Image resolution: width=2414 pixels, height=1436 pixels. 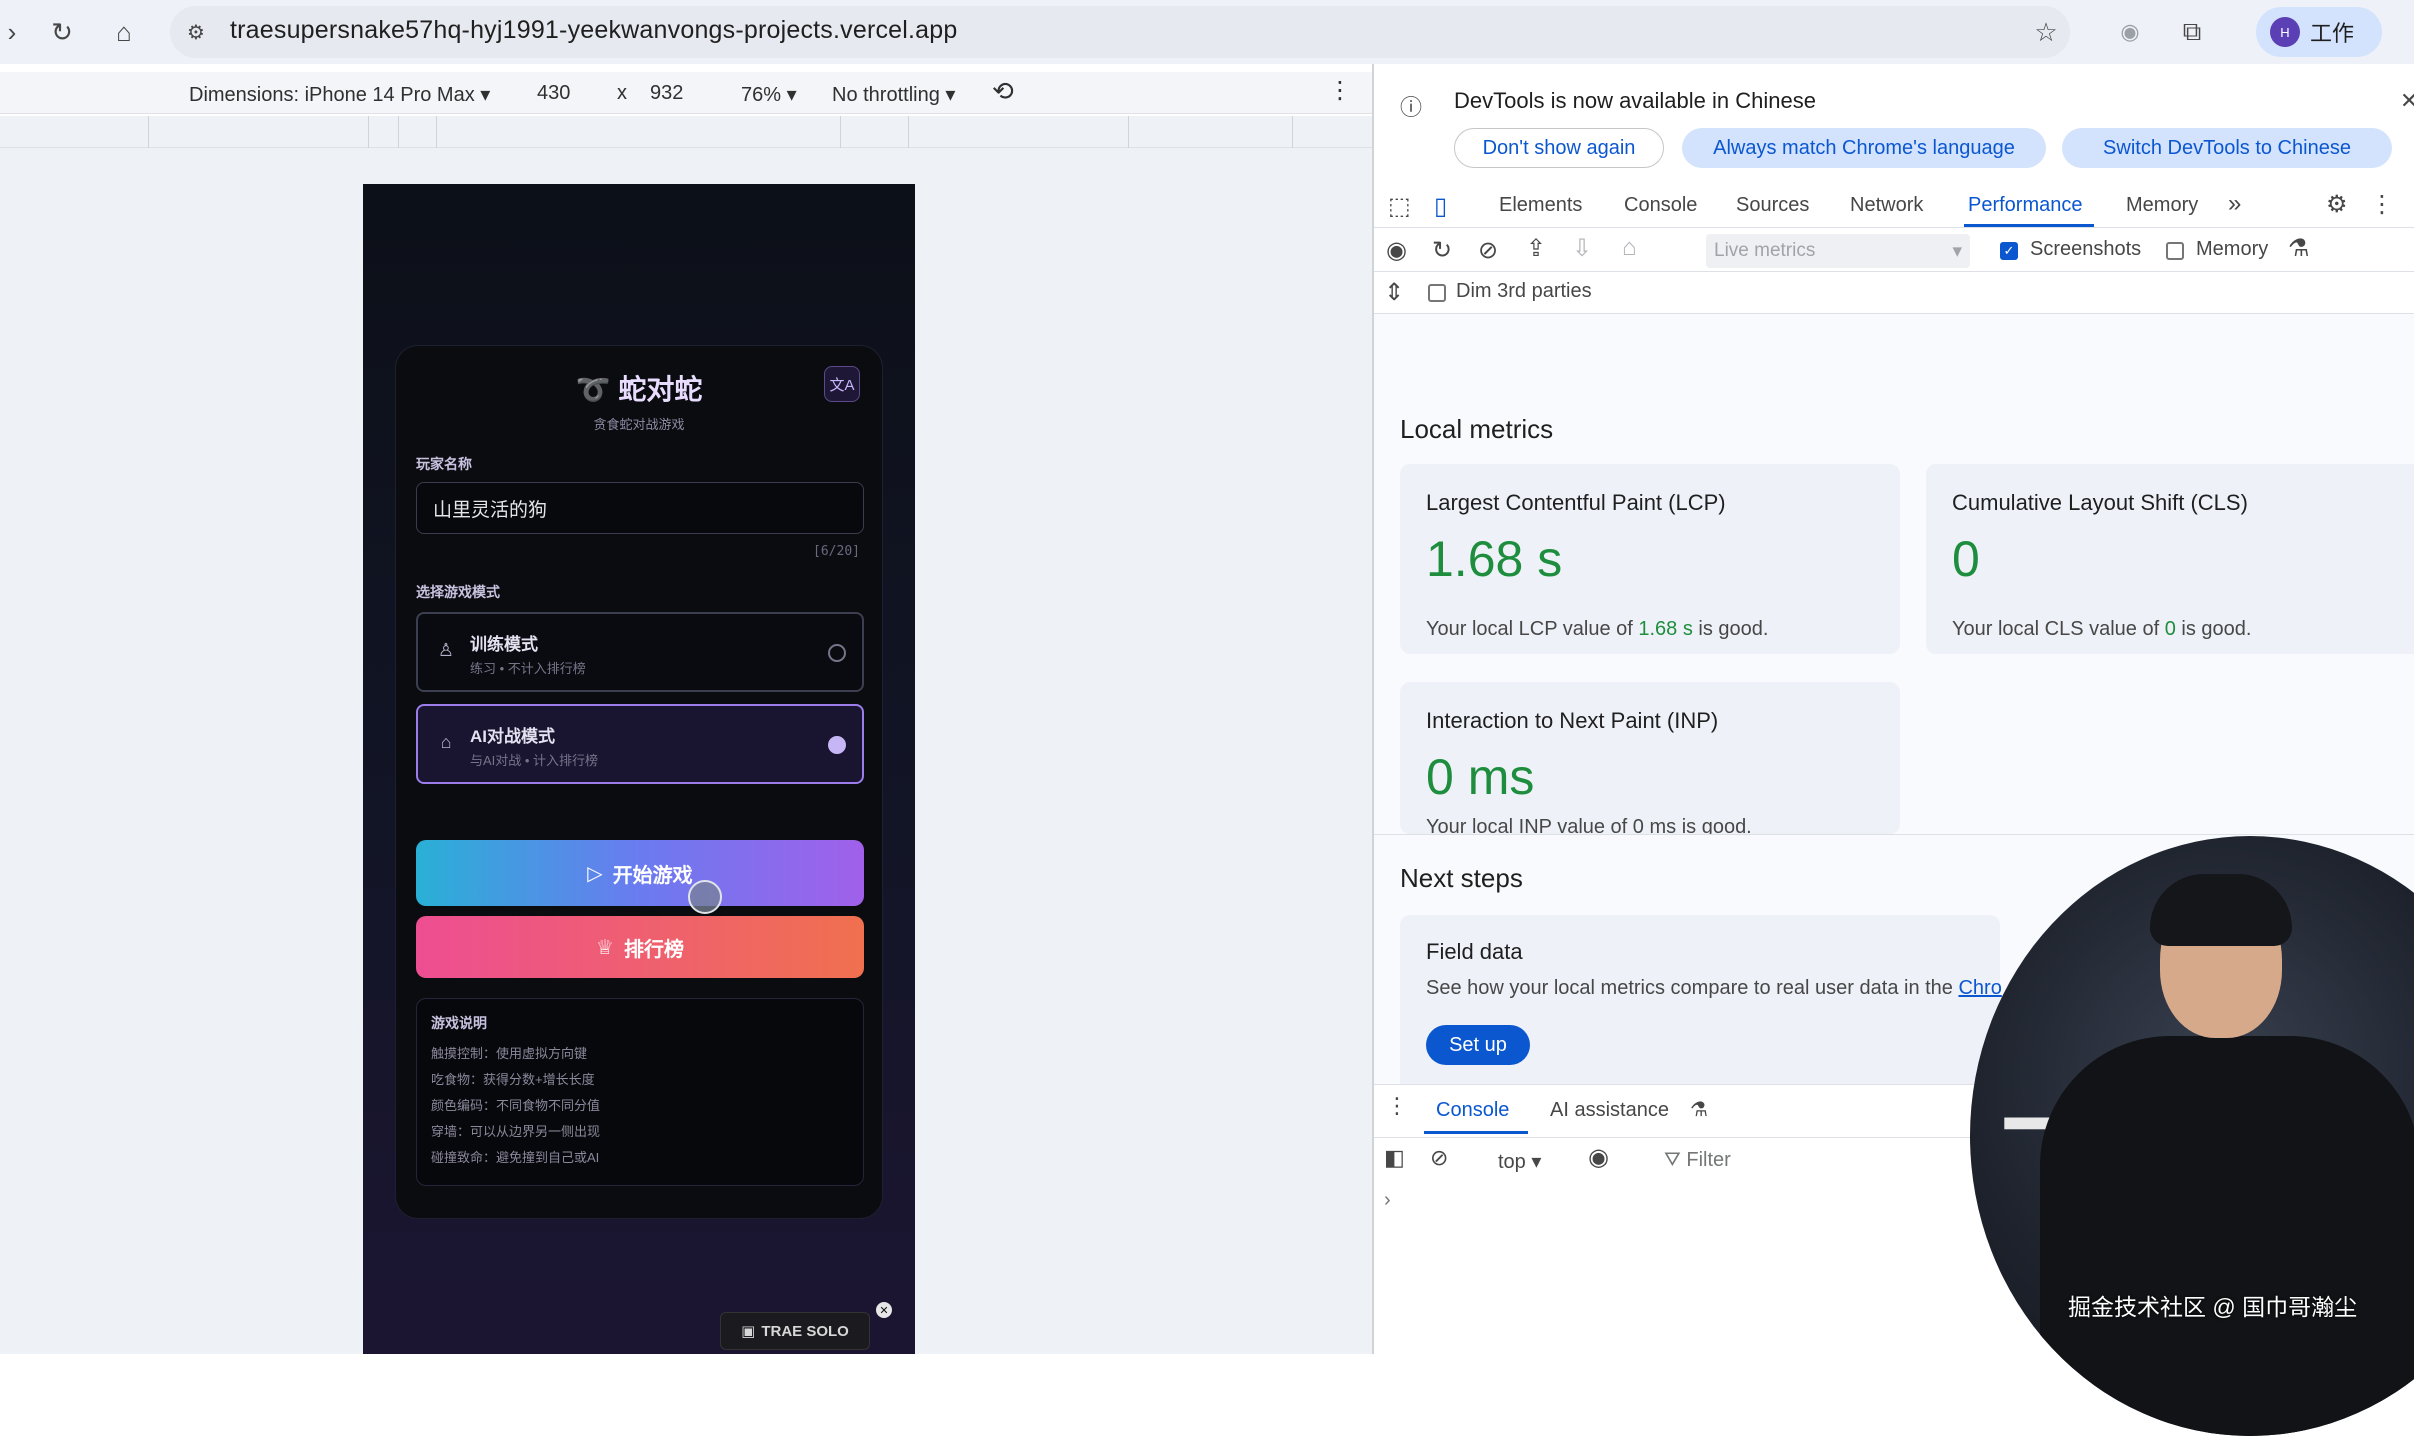 What do you see at coordinates (1576, 502) in the screenshot?
I see `lcp-title: Largest Contentful Paint (LCP)` at bounding box center [1576, 502].